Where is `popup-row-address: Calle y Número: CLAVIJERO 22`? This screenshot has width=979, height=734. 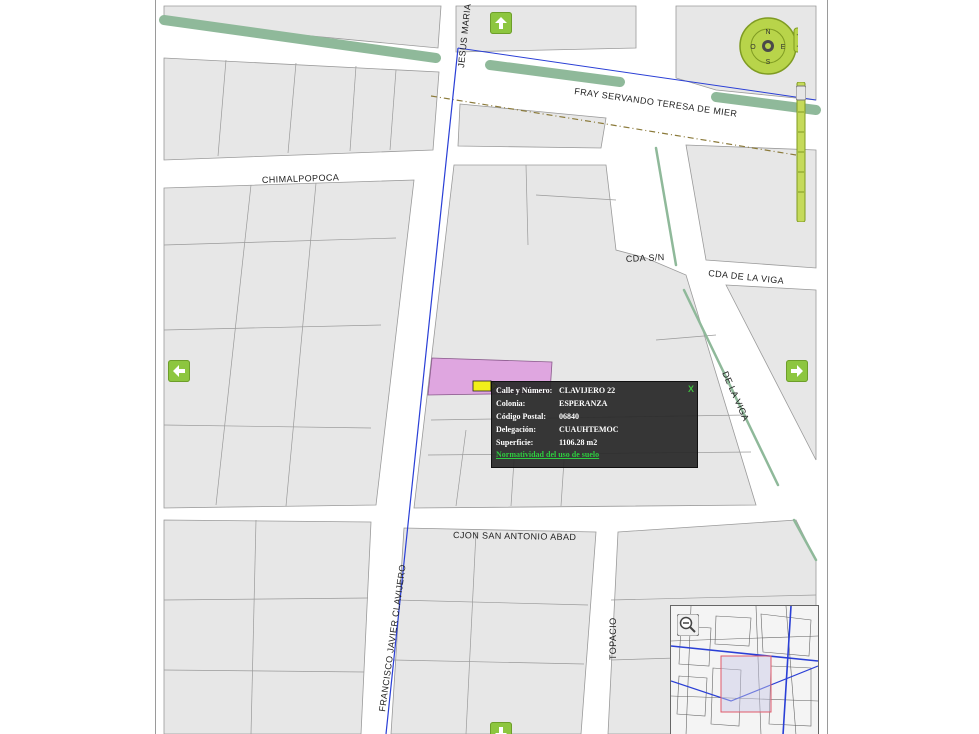
popup-row-address: Calle y Número: CLAVIJERO 22 is located at coordinates (555, 390).